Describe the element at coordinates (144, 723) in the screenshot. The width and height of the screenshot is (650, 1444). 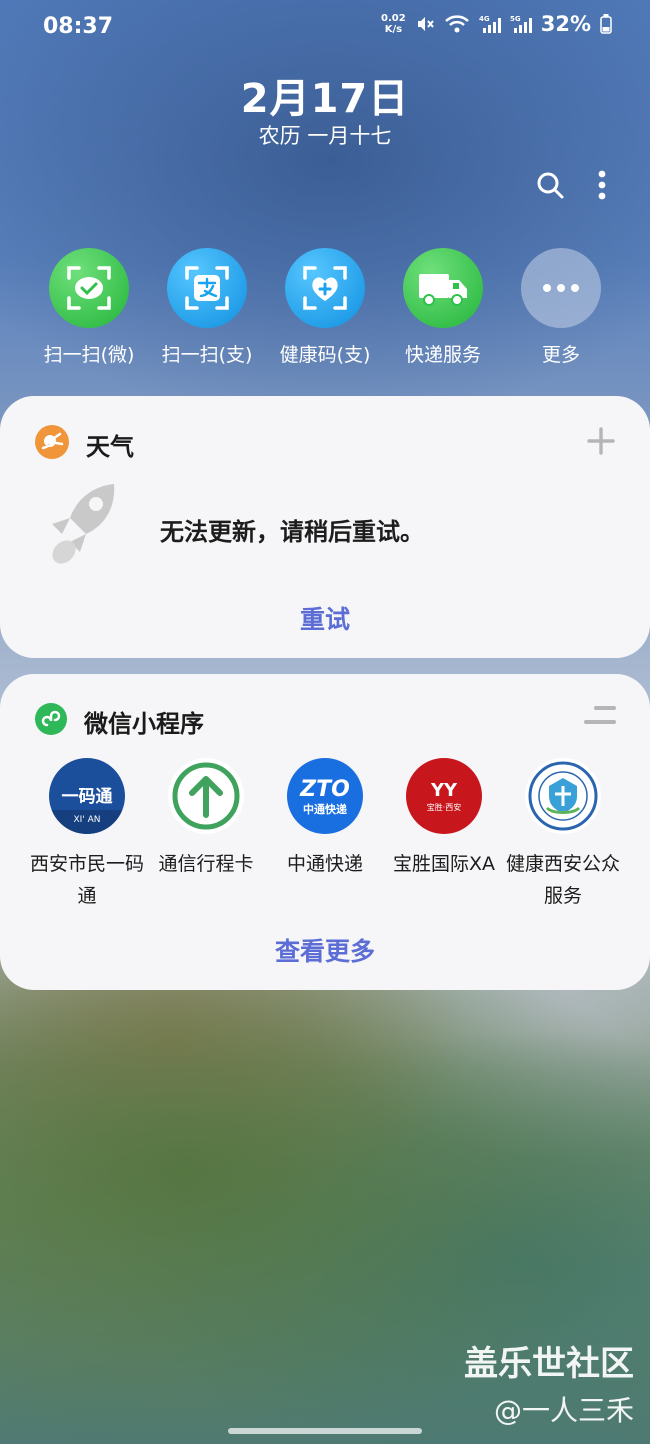
I see `mini-programs-card-title: 微信小程序` at that location.